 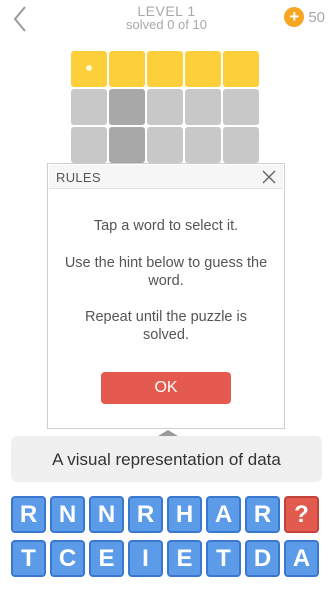 I want to click on hint-pointer-icon, so click(x=168, y=433).